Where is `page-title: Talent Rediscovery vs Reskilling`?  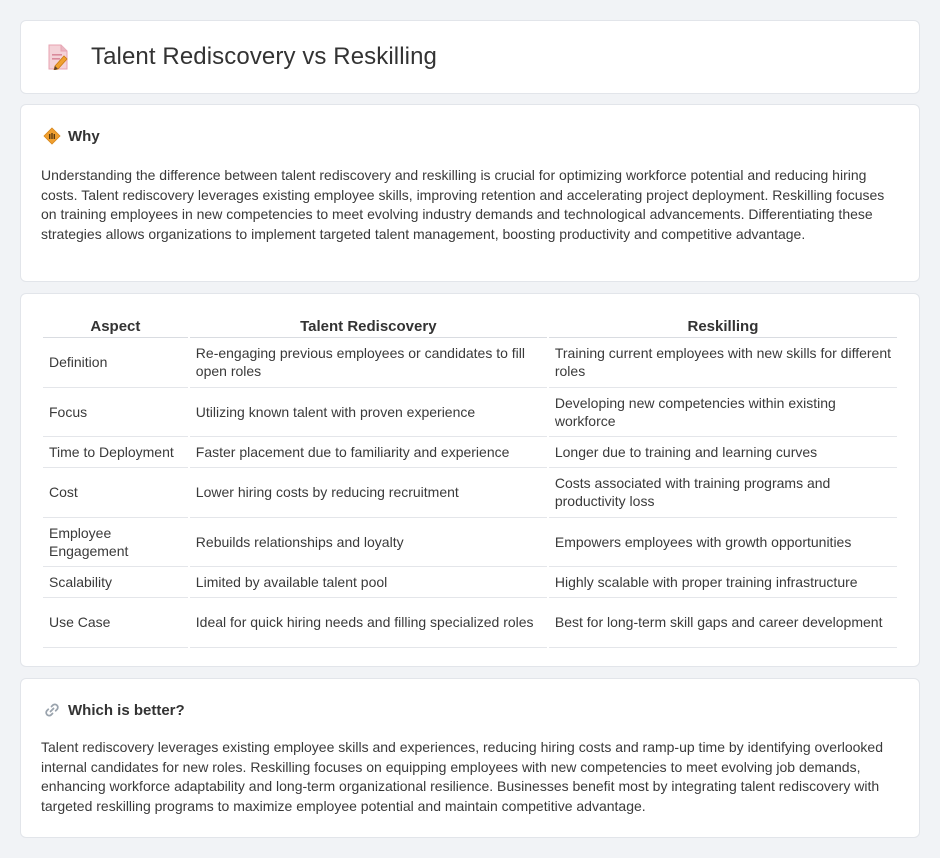
page-title: Talent Rediscovery vs Reskilling is located at coordinates (264, 56).